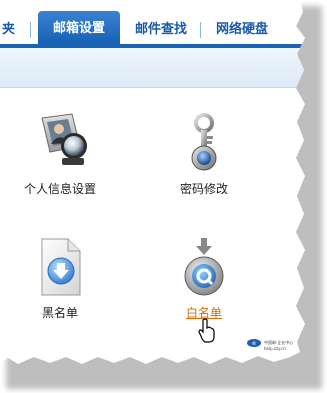 This screenshot has width=327, height=393. What do you see at coordinates (59, 189) in the screenshot?
I see `tile-label: 个人信息设置` at bounding box center [59, 189].